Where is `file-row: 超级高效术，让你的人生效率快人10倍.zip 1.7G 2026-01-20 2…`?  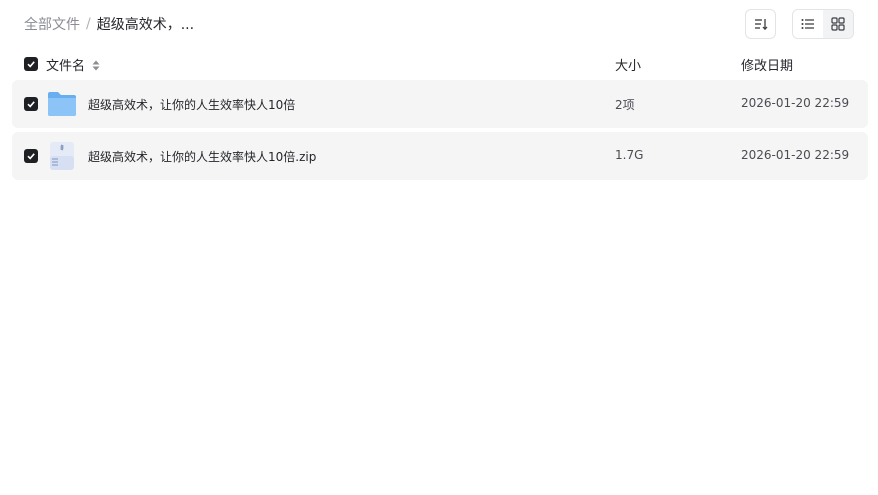 file-row: 超级高效术，让你的人生效率快人10倍.zip 1.7G 2026-01-20 2… is located at coordinates (440, 156).